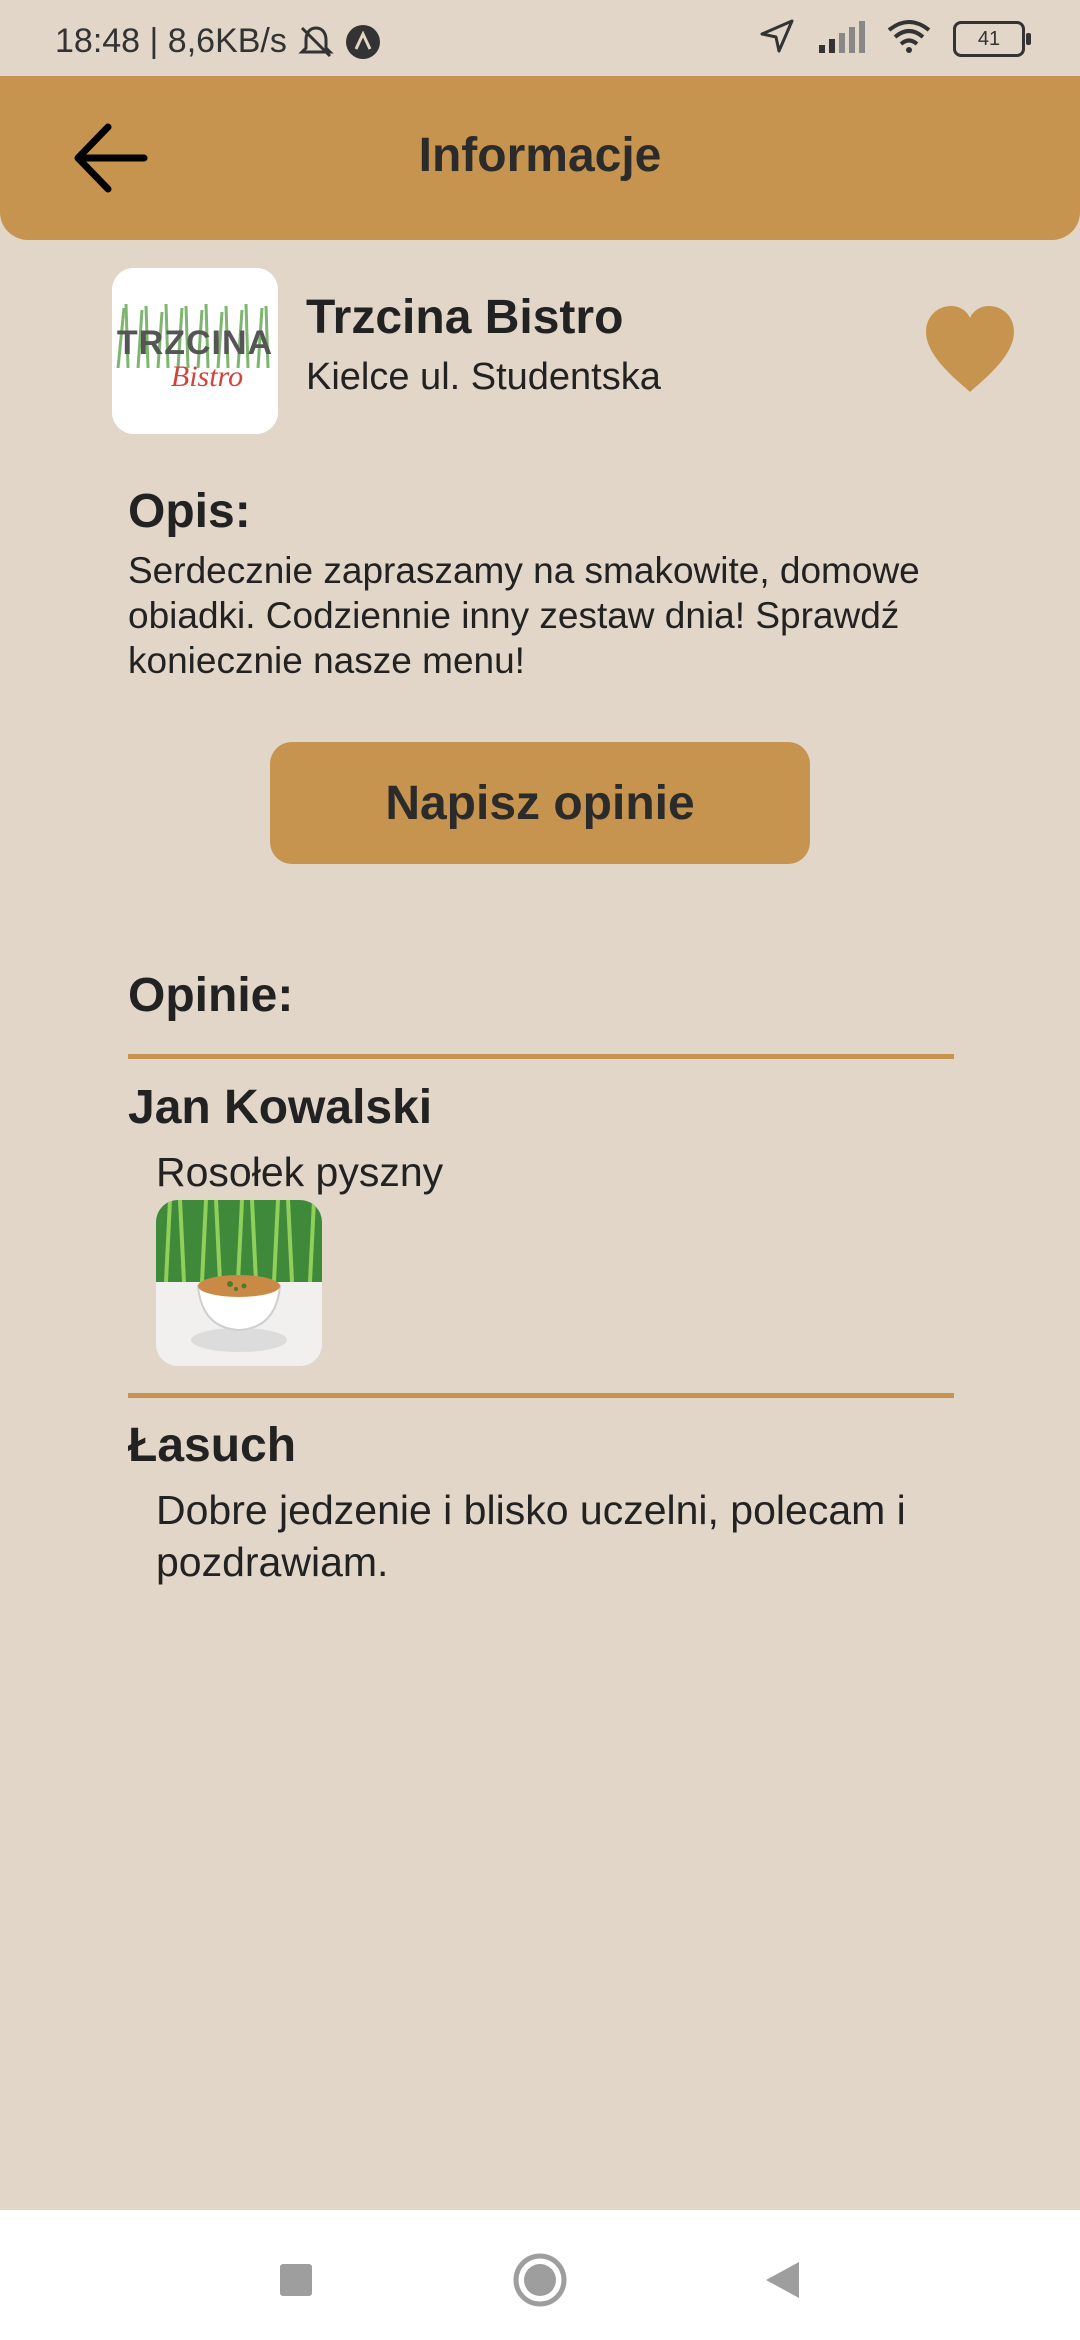  What do you see at coordinates (189, 511) in the screenshot?
I see `description-heading: Opis:` at bounding box center [189, 511].